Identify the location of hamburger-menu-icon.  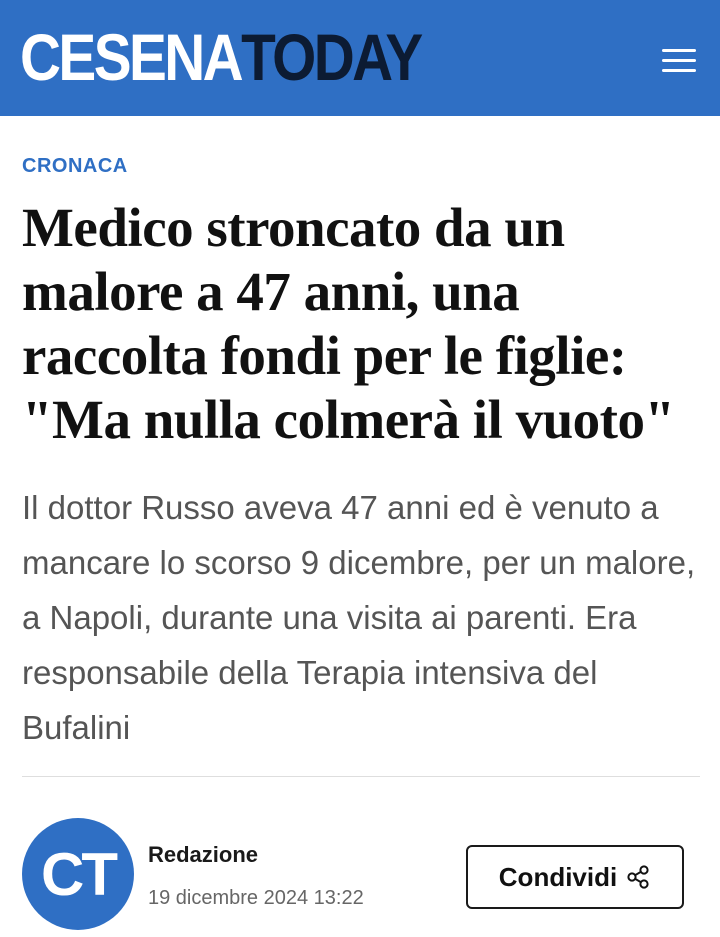
(679, 61).